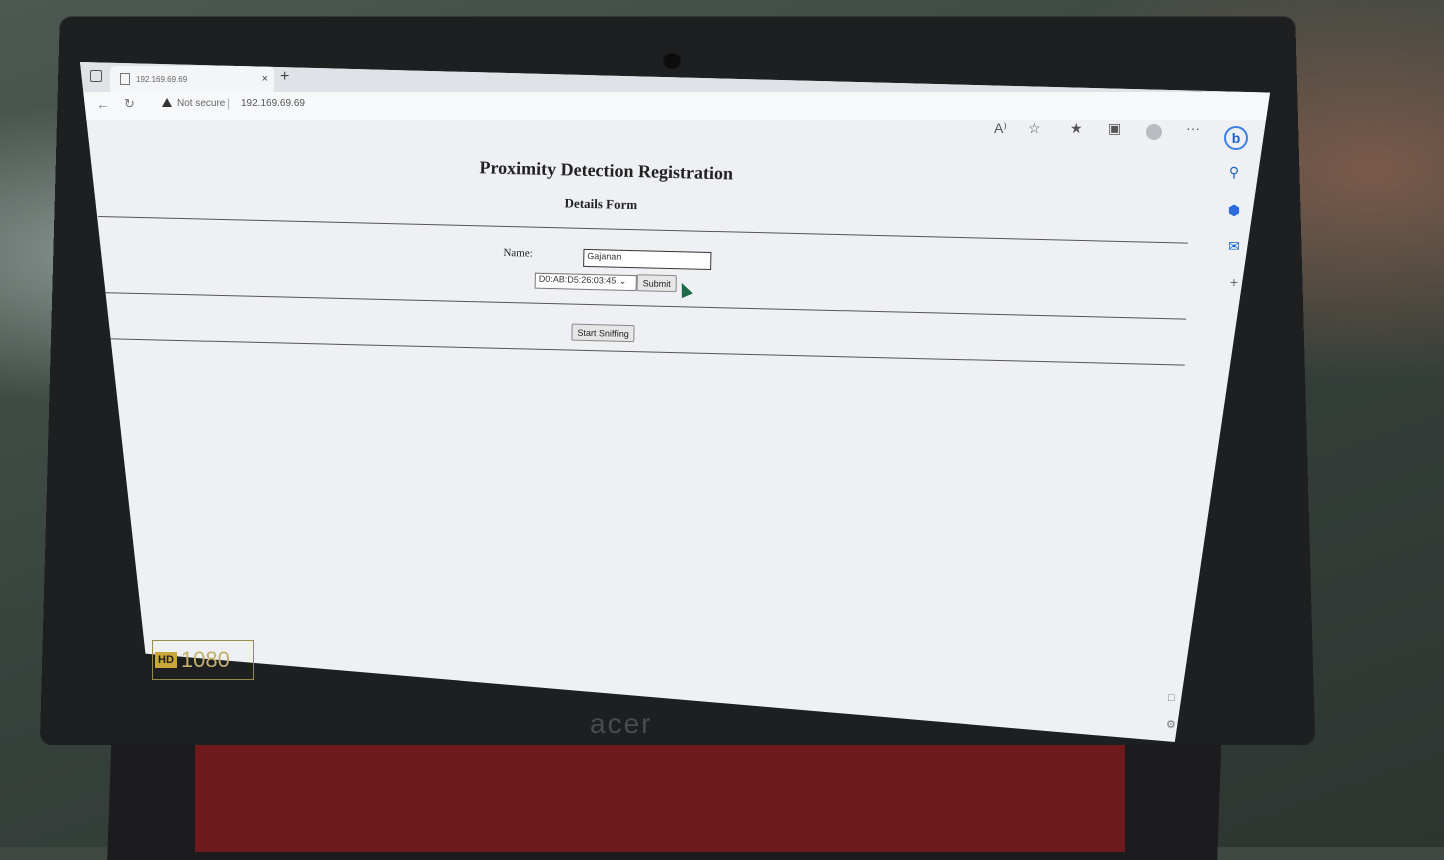  Describe the element at coordinates (284, 77) in the screenshot. I see `new-tab-button: +` at that location.